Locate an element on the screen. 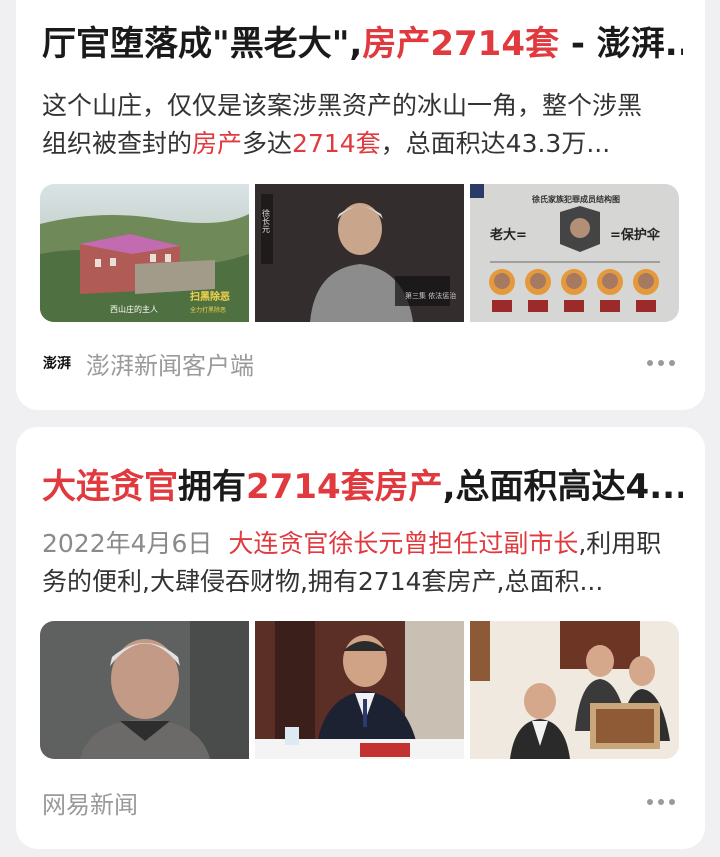  image-caption: 西山庄的主人 is located at coordinates (134, 309).